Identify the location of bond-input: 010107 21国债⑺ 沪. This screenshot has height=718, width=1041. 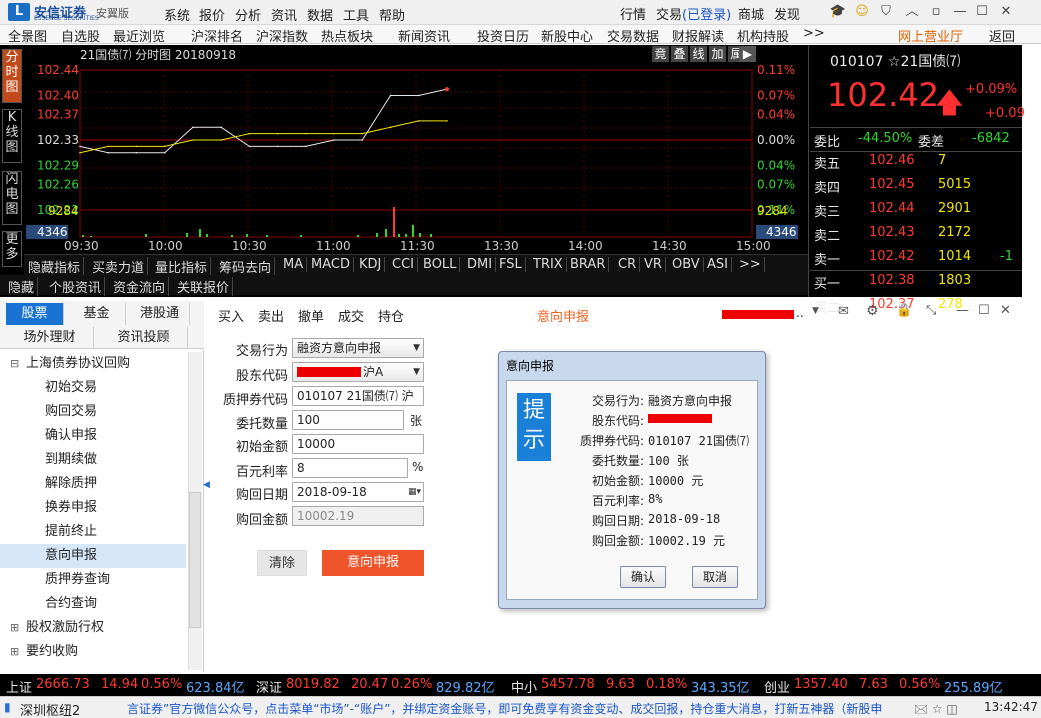
(358, 396).